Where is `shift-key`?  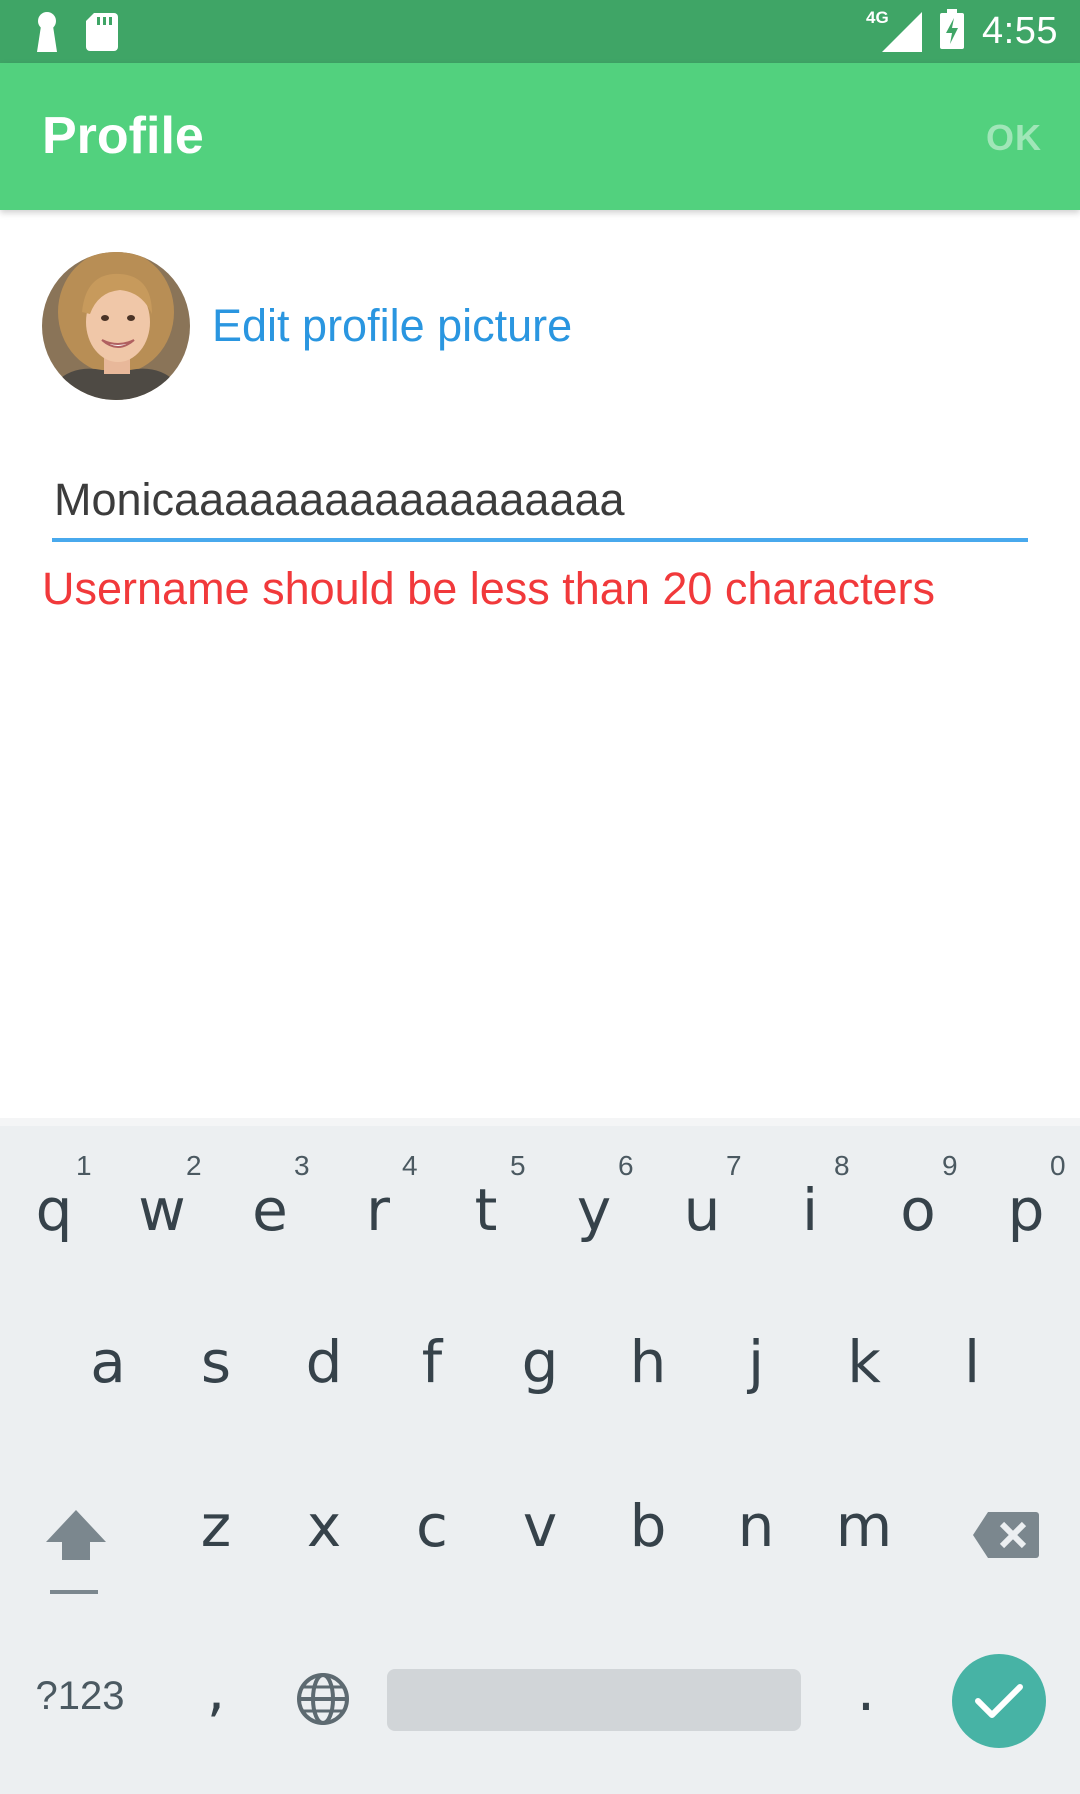 shift-key is located at coordinates (76, 1551).